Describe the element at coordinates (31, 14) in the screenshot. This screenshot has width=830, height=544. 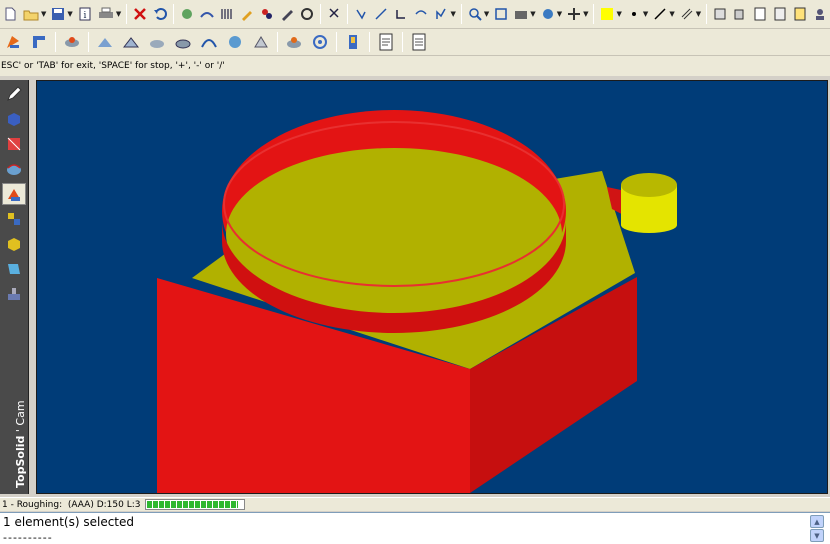
I see `open-folder-icon` at that location.